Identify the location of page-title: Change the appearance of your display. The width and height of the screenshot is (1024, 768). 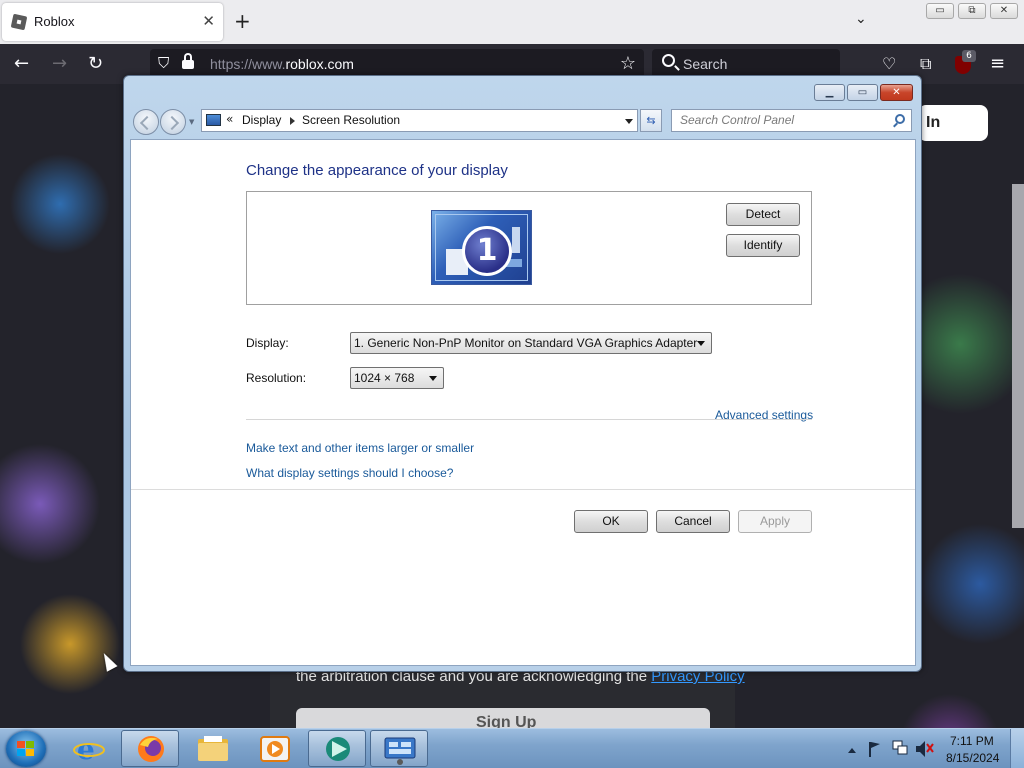
(377, 170).